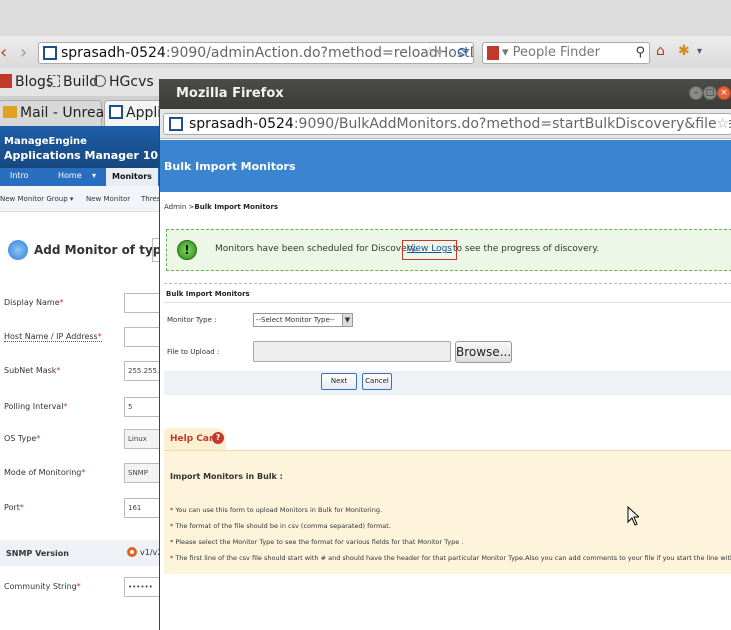 This screenshot has height=630, width=731. What do you see at coordinates (493, 53) in the screenshot?
I see `search-engine-icon` at bounding box center [493, 53].